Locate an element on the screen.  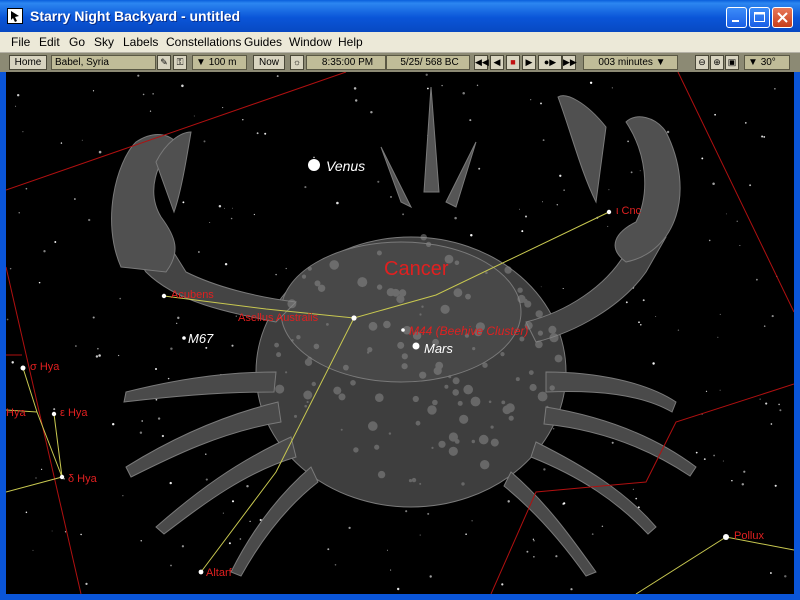
window-frame-right is located at coordinates (797, 336).